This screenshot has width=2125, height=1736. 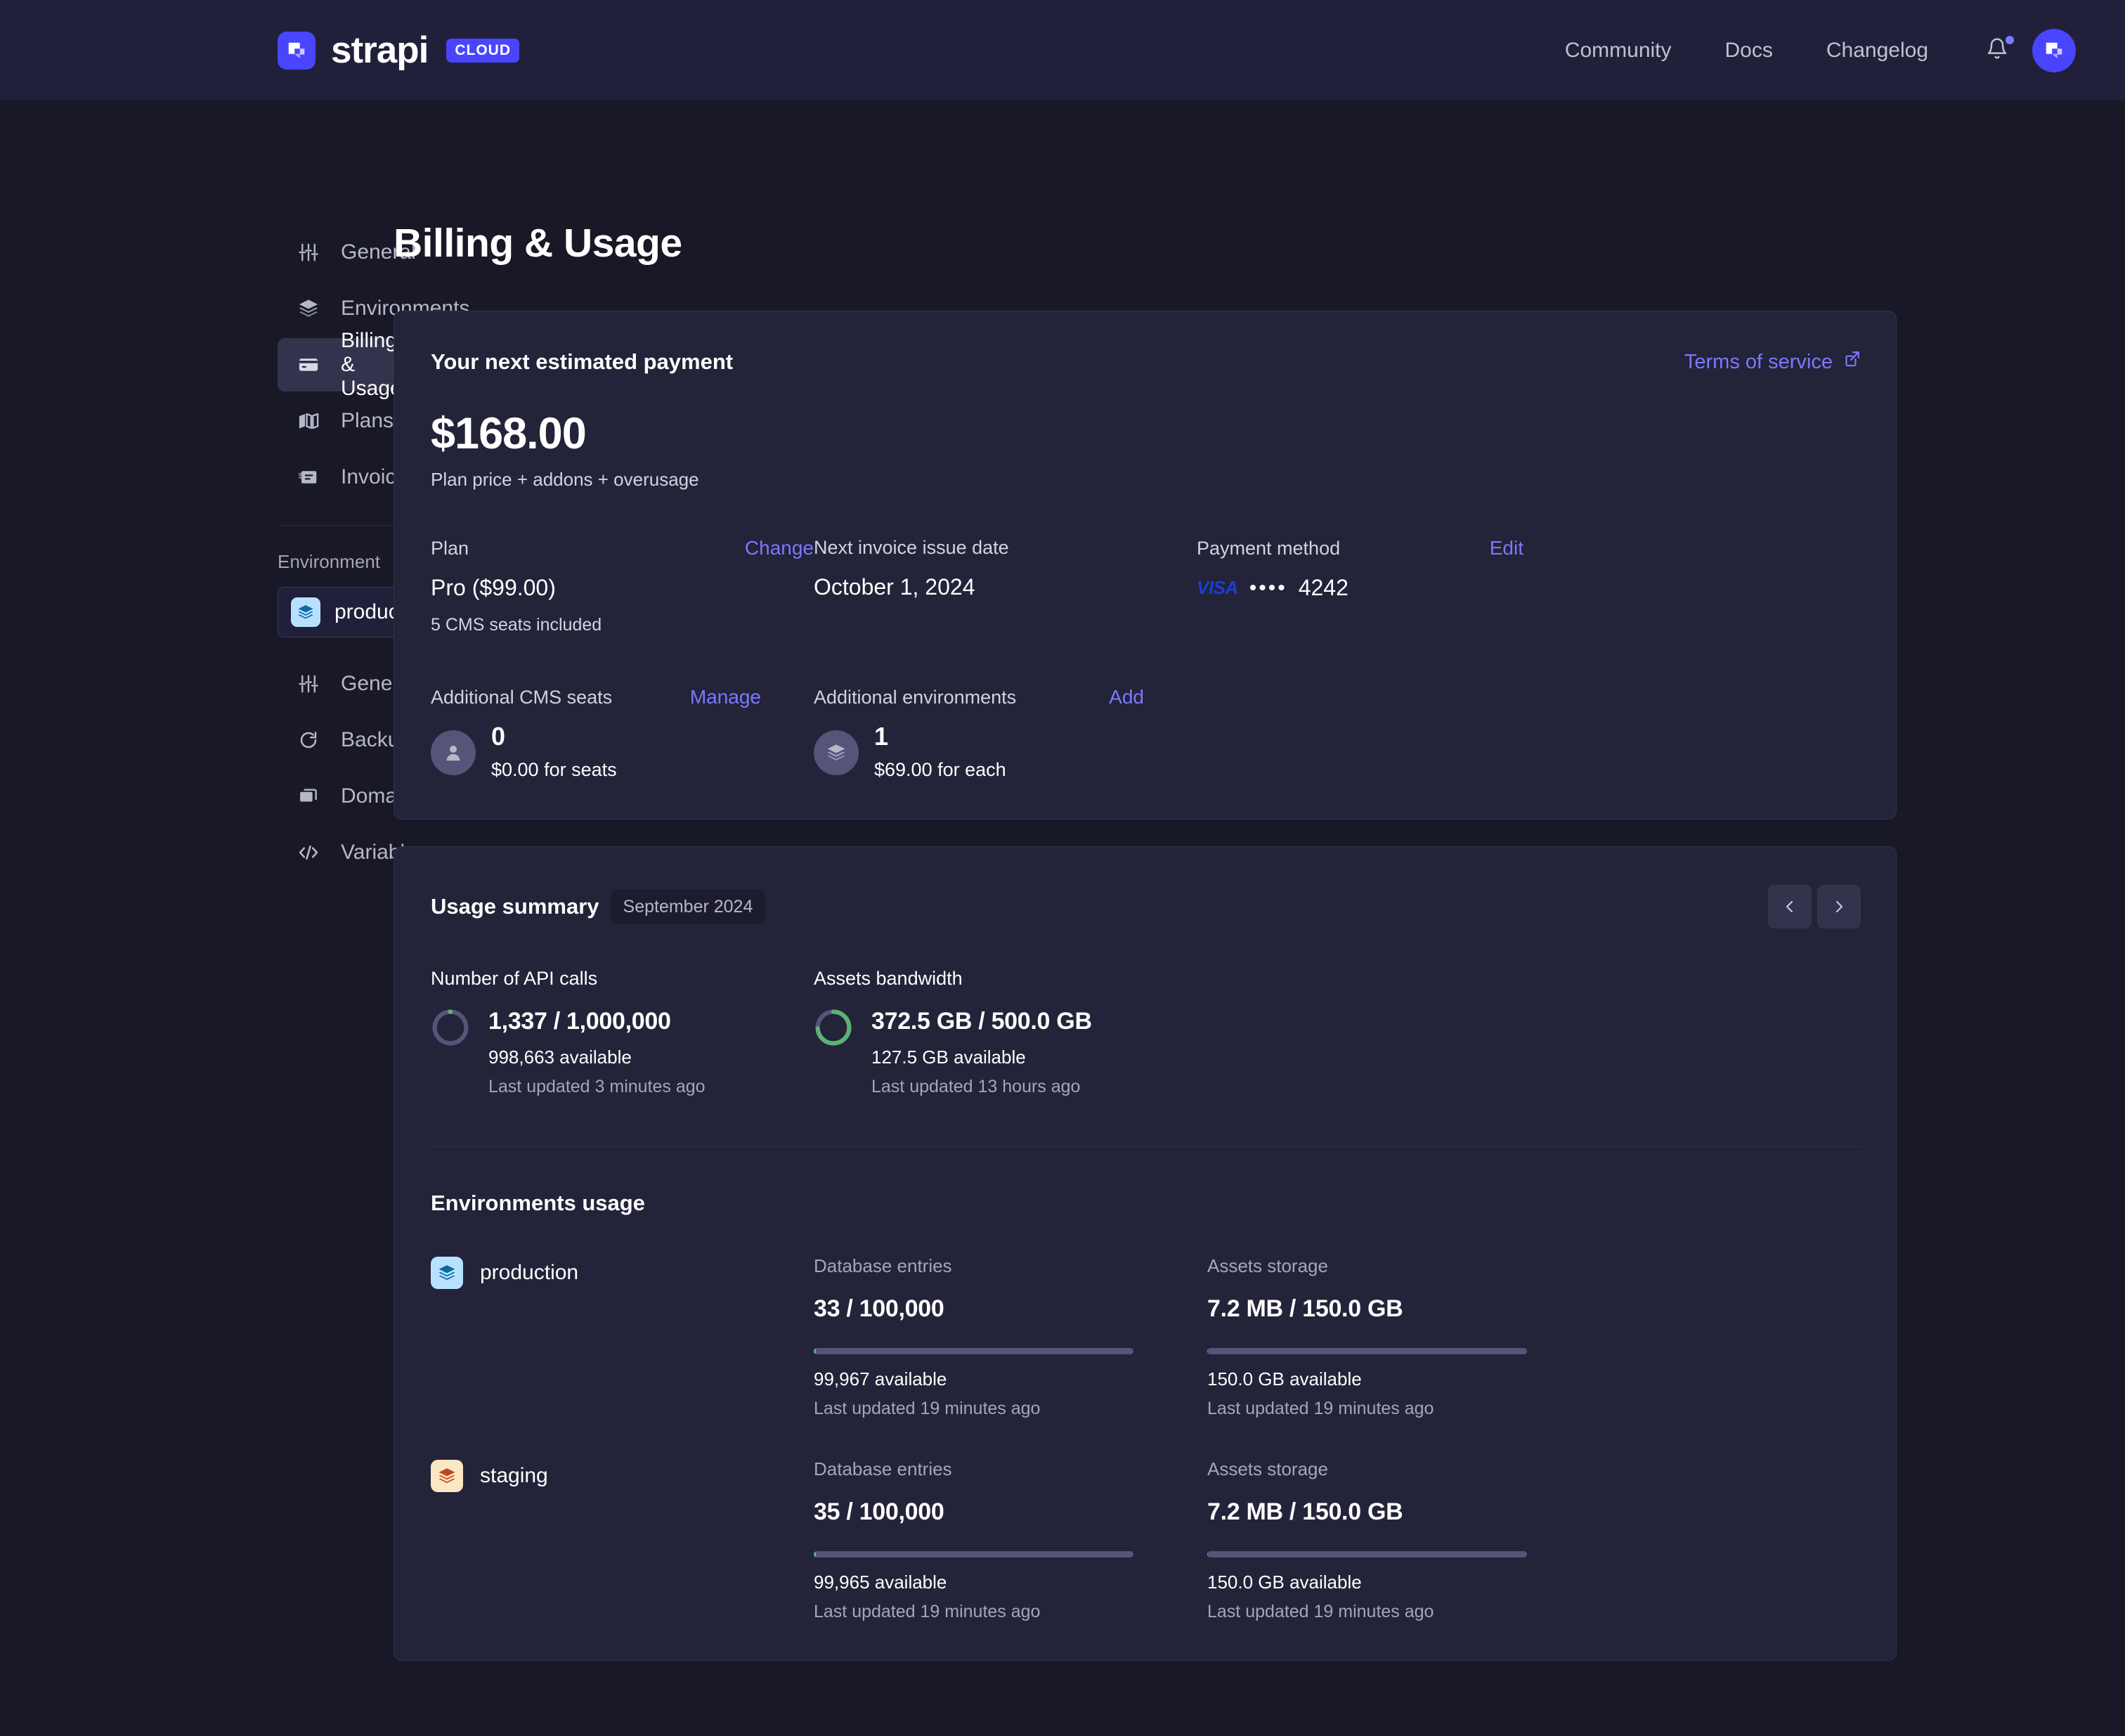 I want to click on brand-wordmark: strapi, so click(x=380, y=50).